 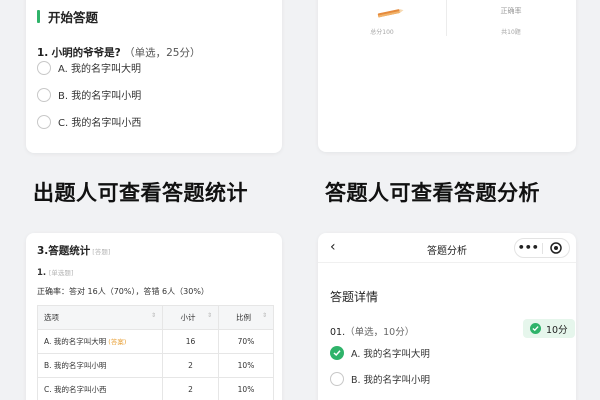 What do you see at coordinates (338, 332) in the screenshot?
I see `analysis-question-number: 01.` at bounding box center [338, 332].